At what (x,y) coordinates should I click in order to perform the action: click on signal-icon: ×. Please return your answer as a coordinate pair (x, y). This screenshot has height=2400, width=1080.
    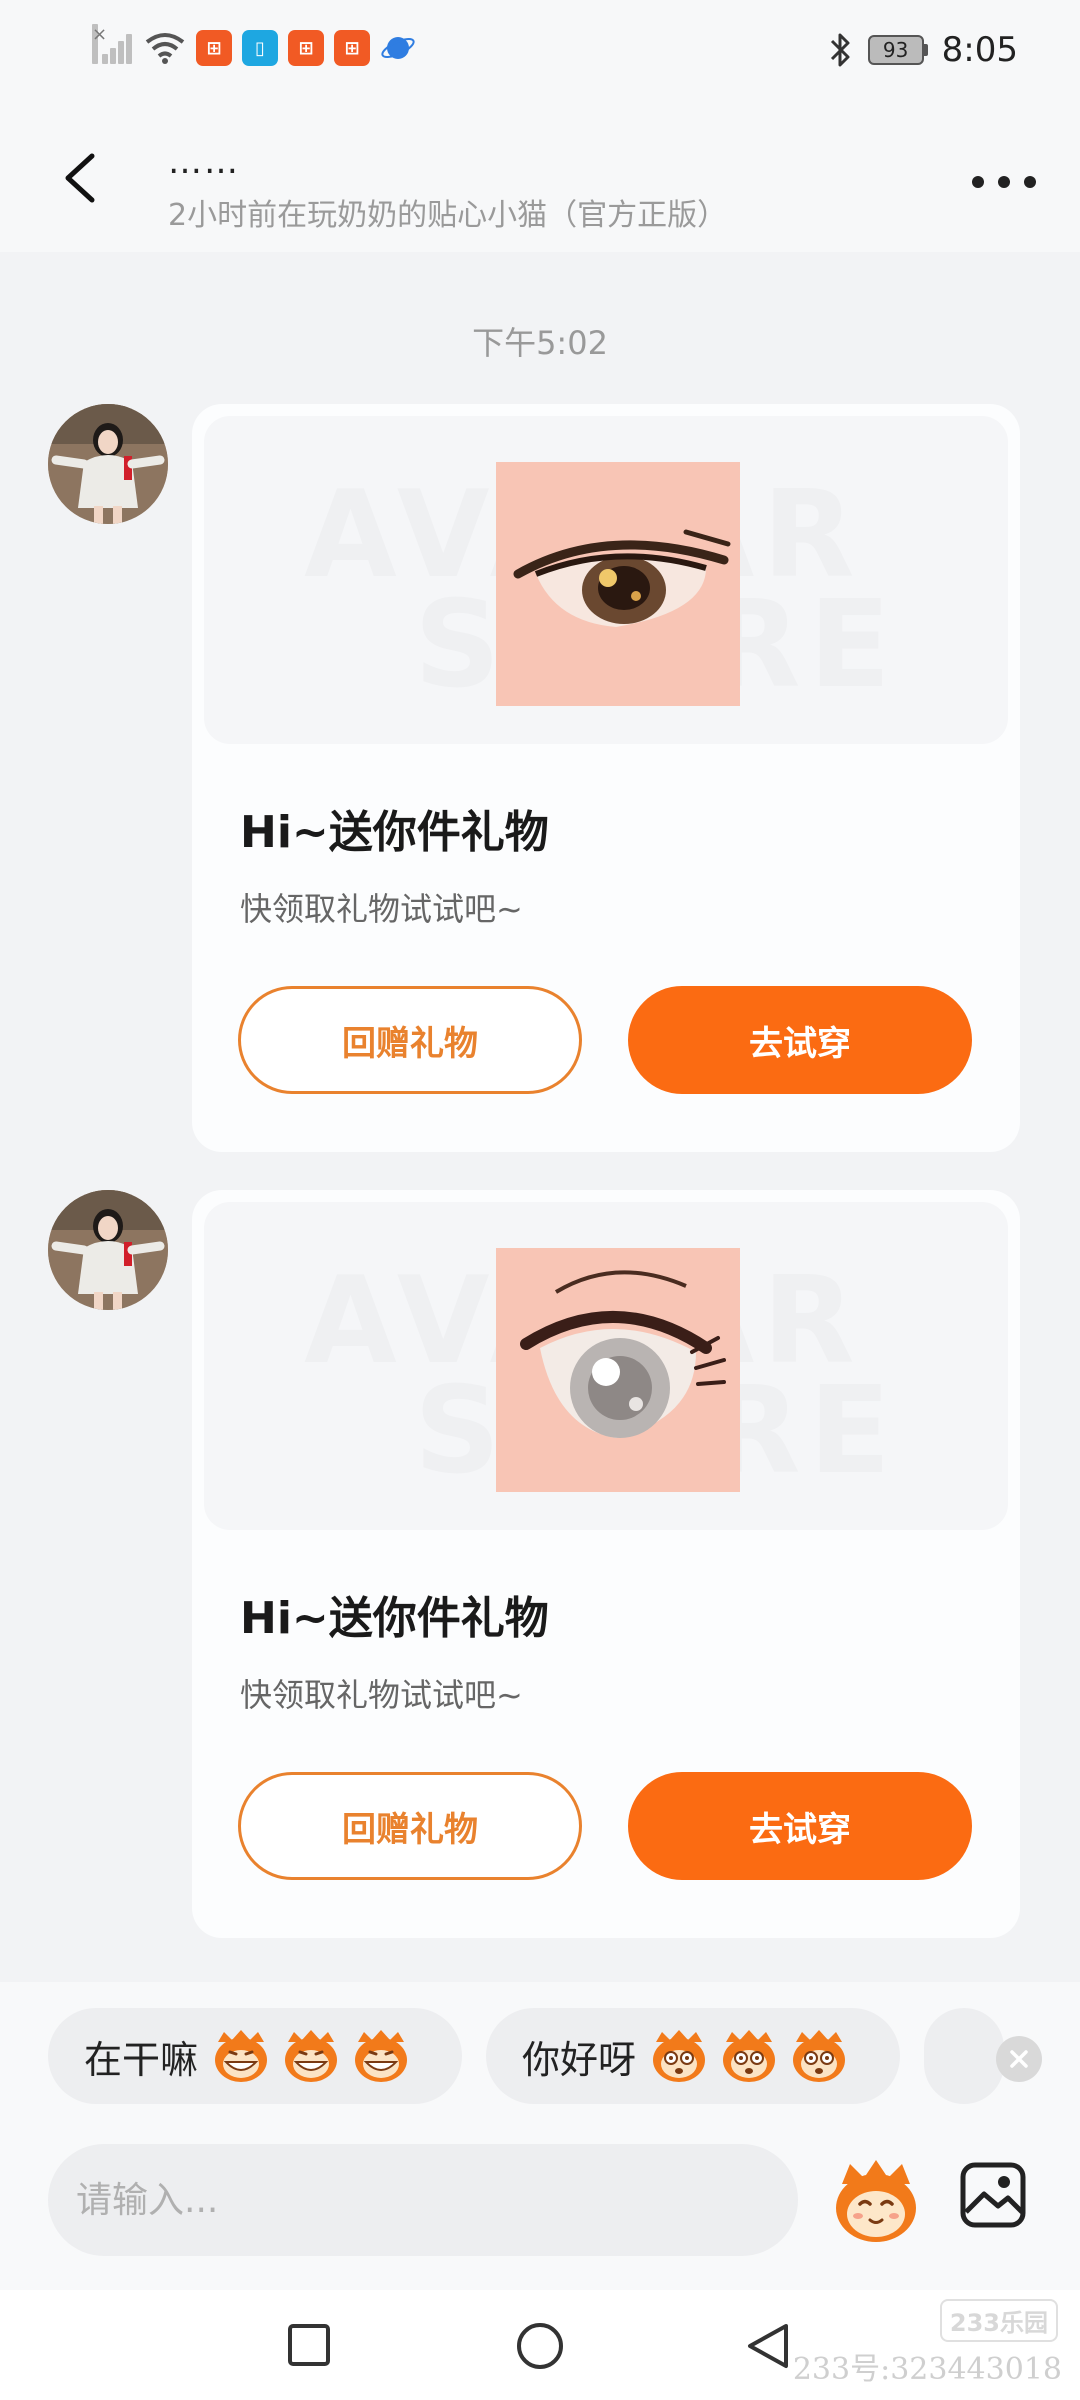
    Looking at the image, I should click on (113, 45).